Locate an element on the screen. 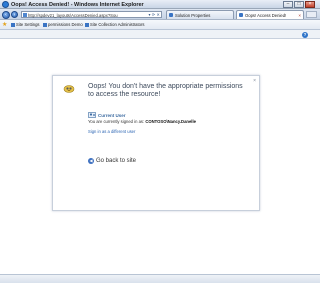 Image resolution: width=320 pixels, height=283 pixels. tab-access-denied: Oops! Access Denied! × is located at coordinates (270, 14).